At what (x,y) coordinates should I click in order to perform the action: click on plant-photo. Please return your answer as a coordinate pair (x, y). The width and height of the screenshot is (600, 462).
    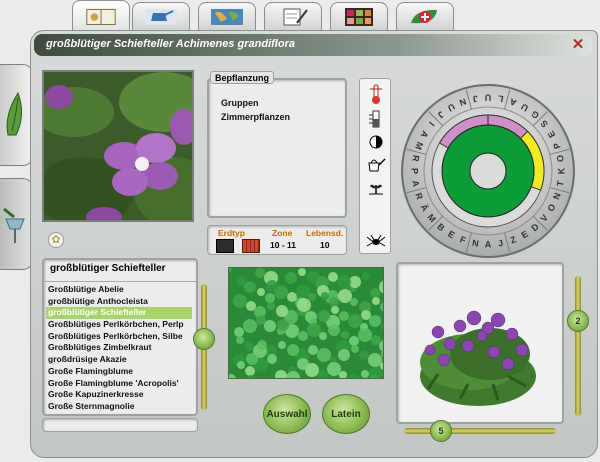
    Looking at the image, I should click on (118, 146).